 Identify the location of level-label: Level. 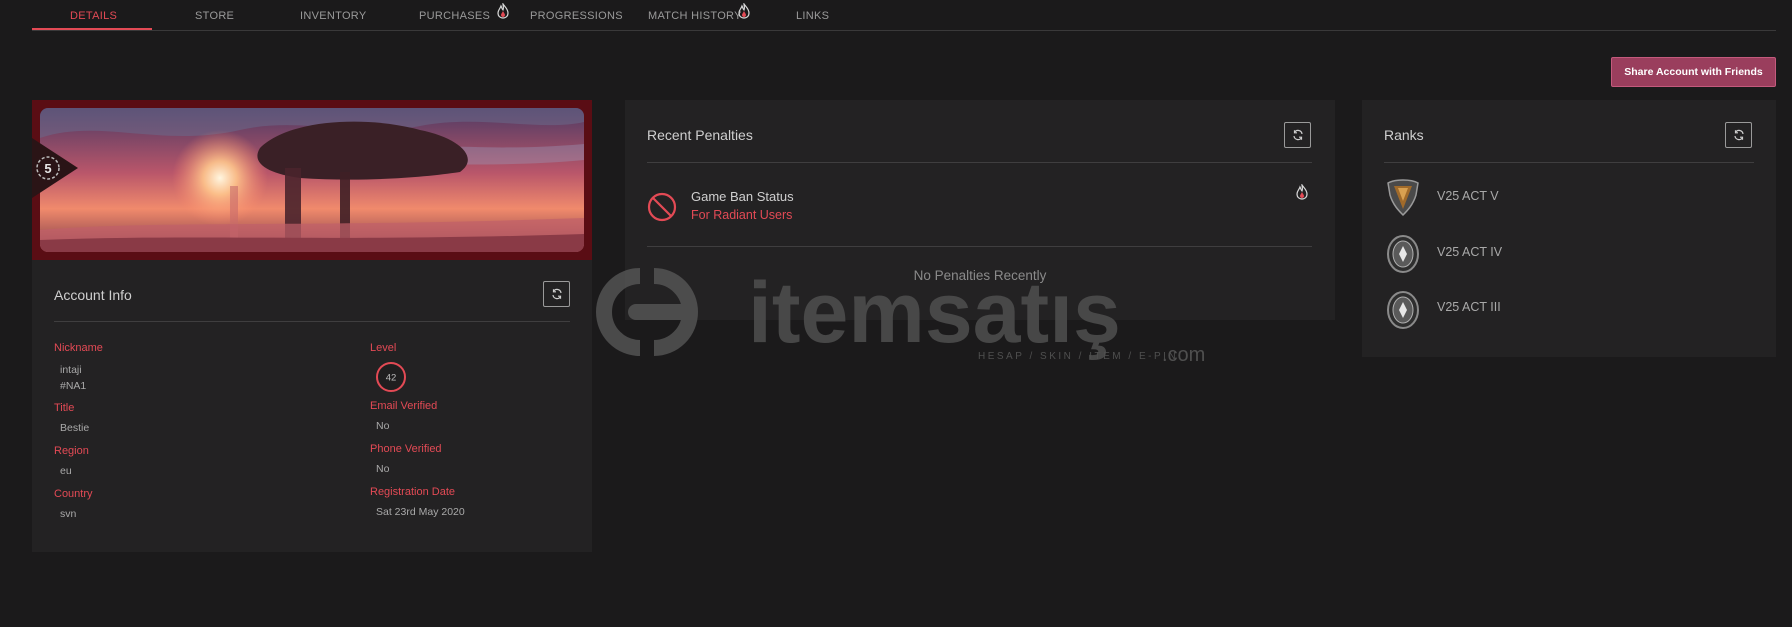
(383, 348).